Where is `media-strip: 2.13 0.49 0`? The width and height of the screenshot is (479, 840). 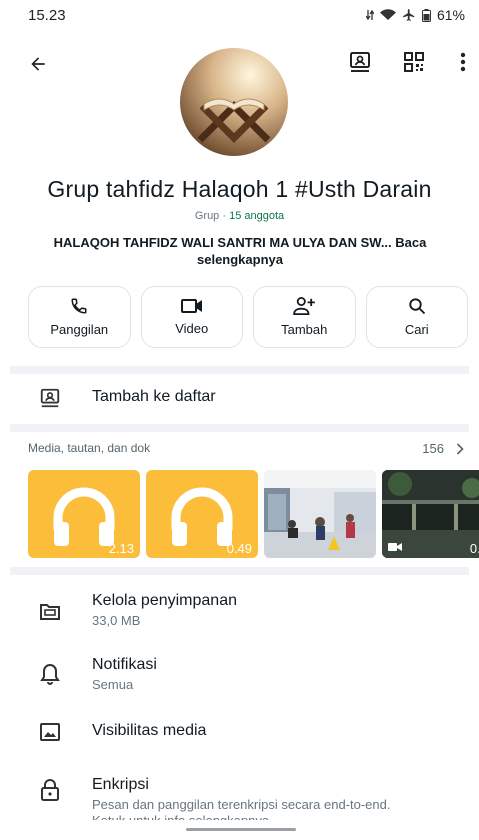
media-strip: 2.13 0.49 0 is located at coordinates (253, 514).